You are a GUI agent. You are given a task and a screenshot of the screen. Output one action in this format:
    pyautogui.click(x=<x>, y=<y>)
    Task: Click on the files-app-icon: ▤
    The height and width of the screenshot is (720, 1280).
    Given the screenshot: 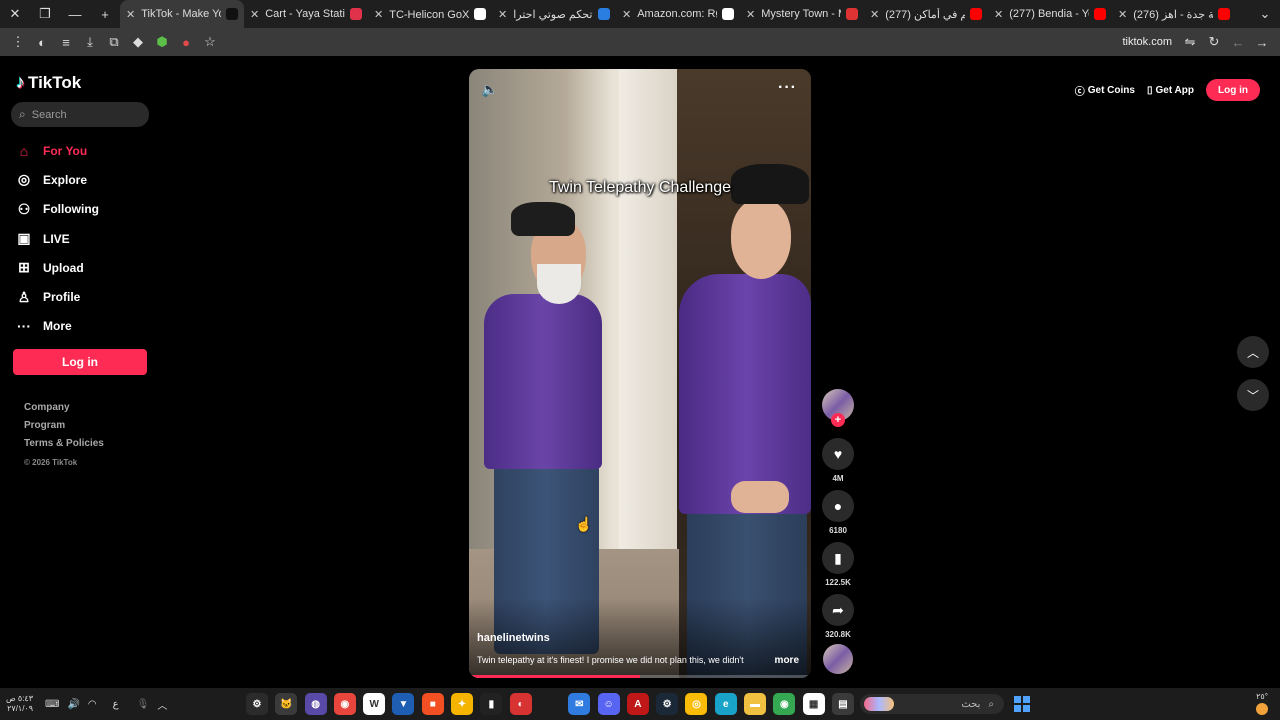 What is the action you would take?
    pyautogui.click(x=842, y=704)
    